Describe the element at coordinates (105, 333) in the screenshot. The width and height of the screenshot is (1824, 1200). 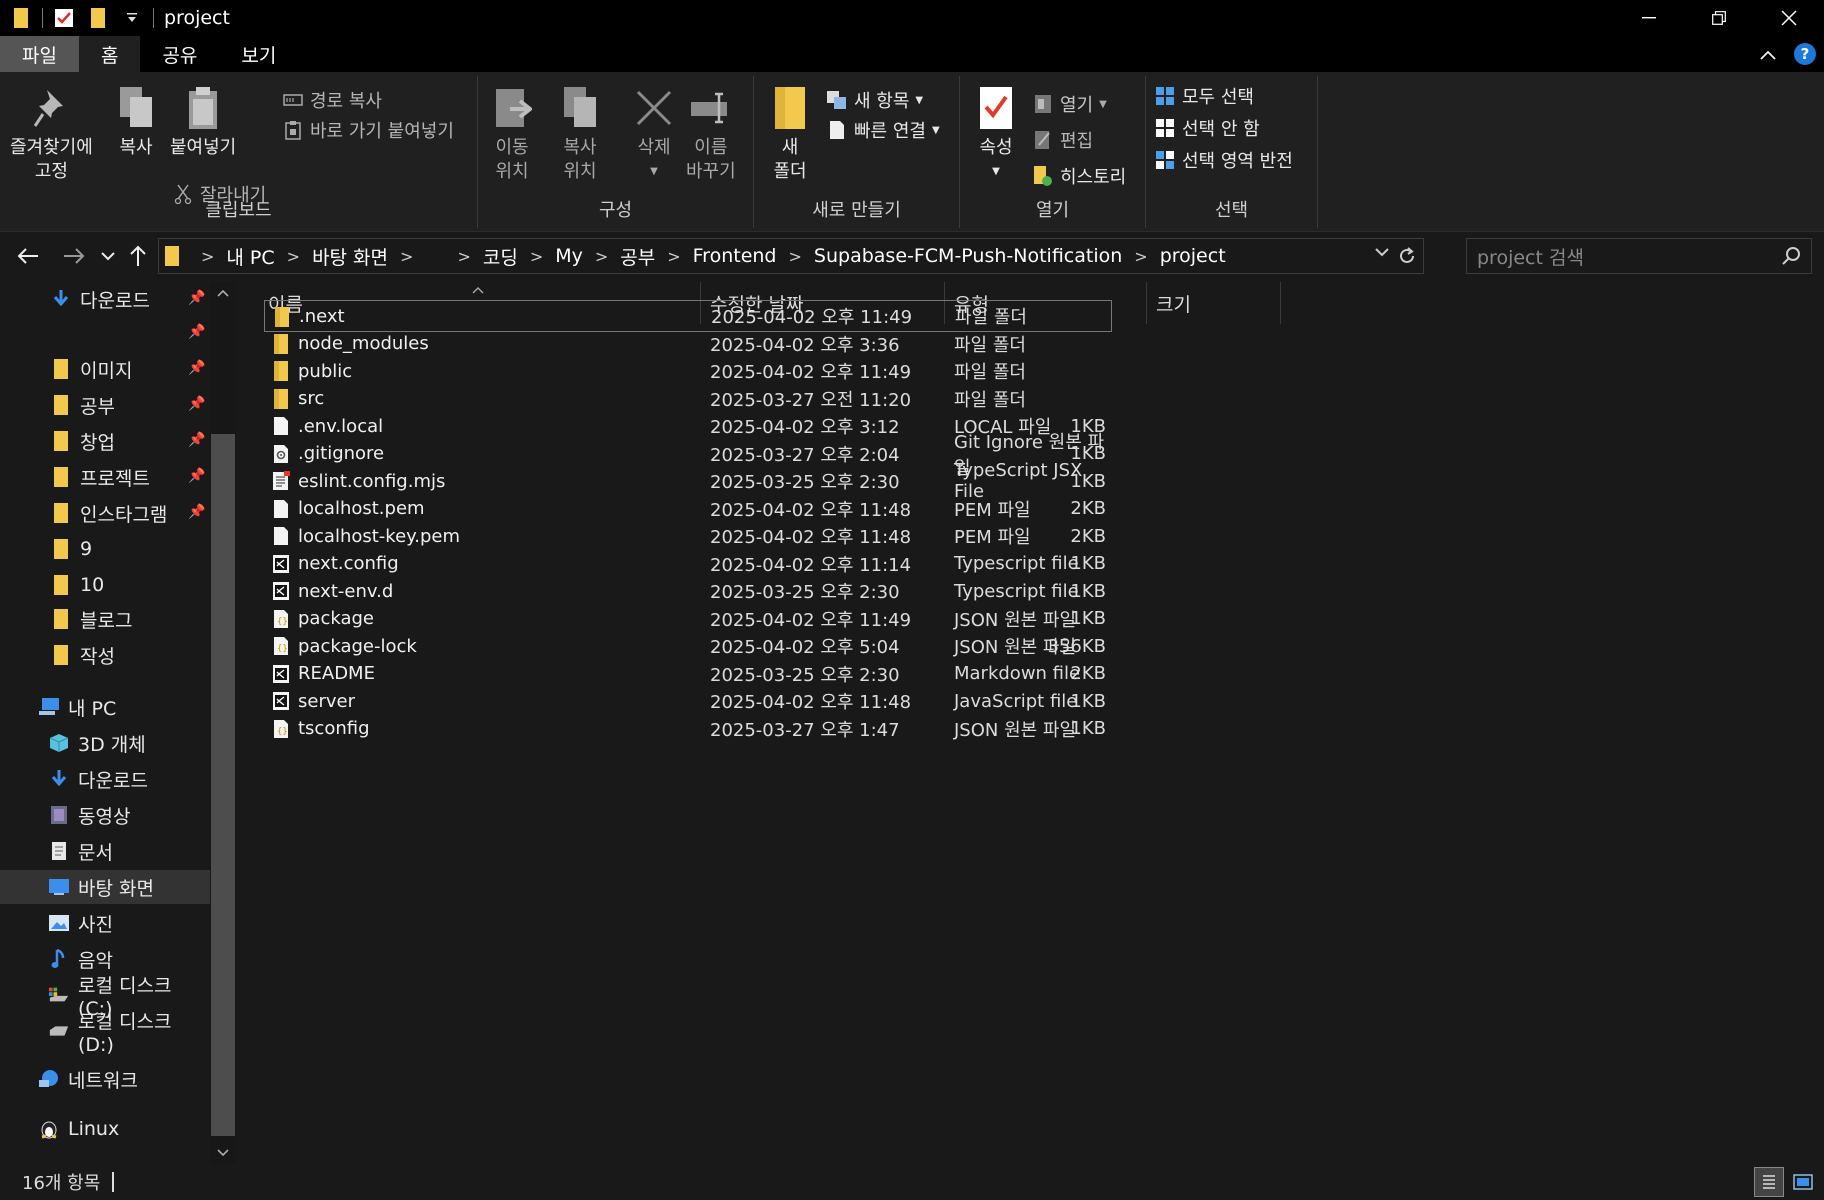
I see `sidebar-item-unlabeled: 📌` at that location.